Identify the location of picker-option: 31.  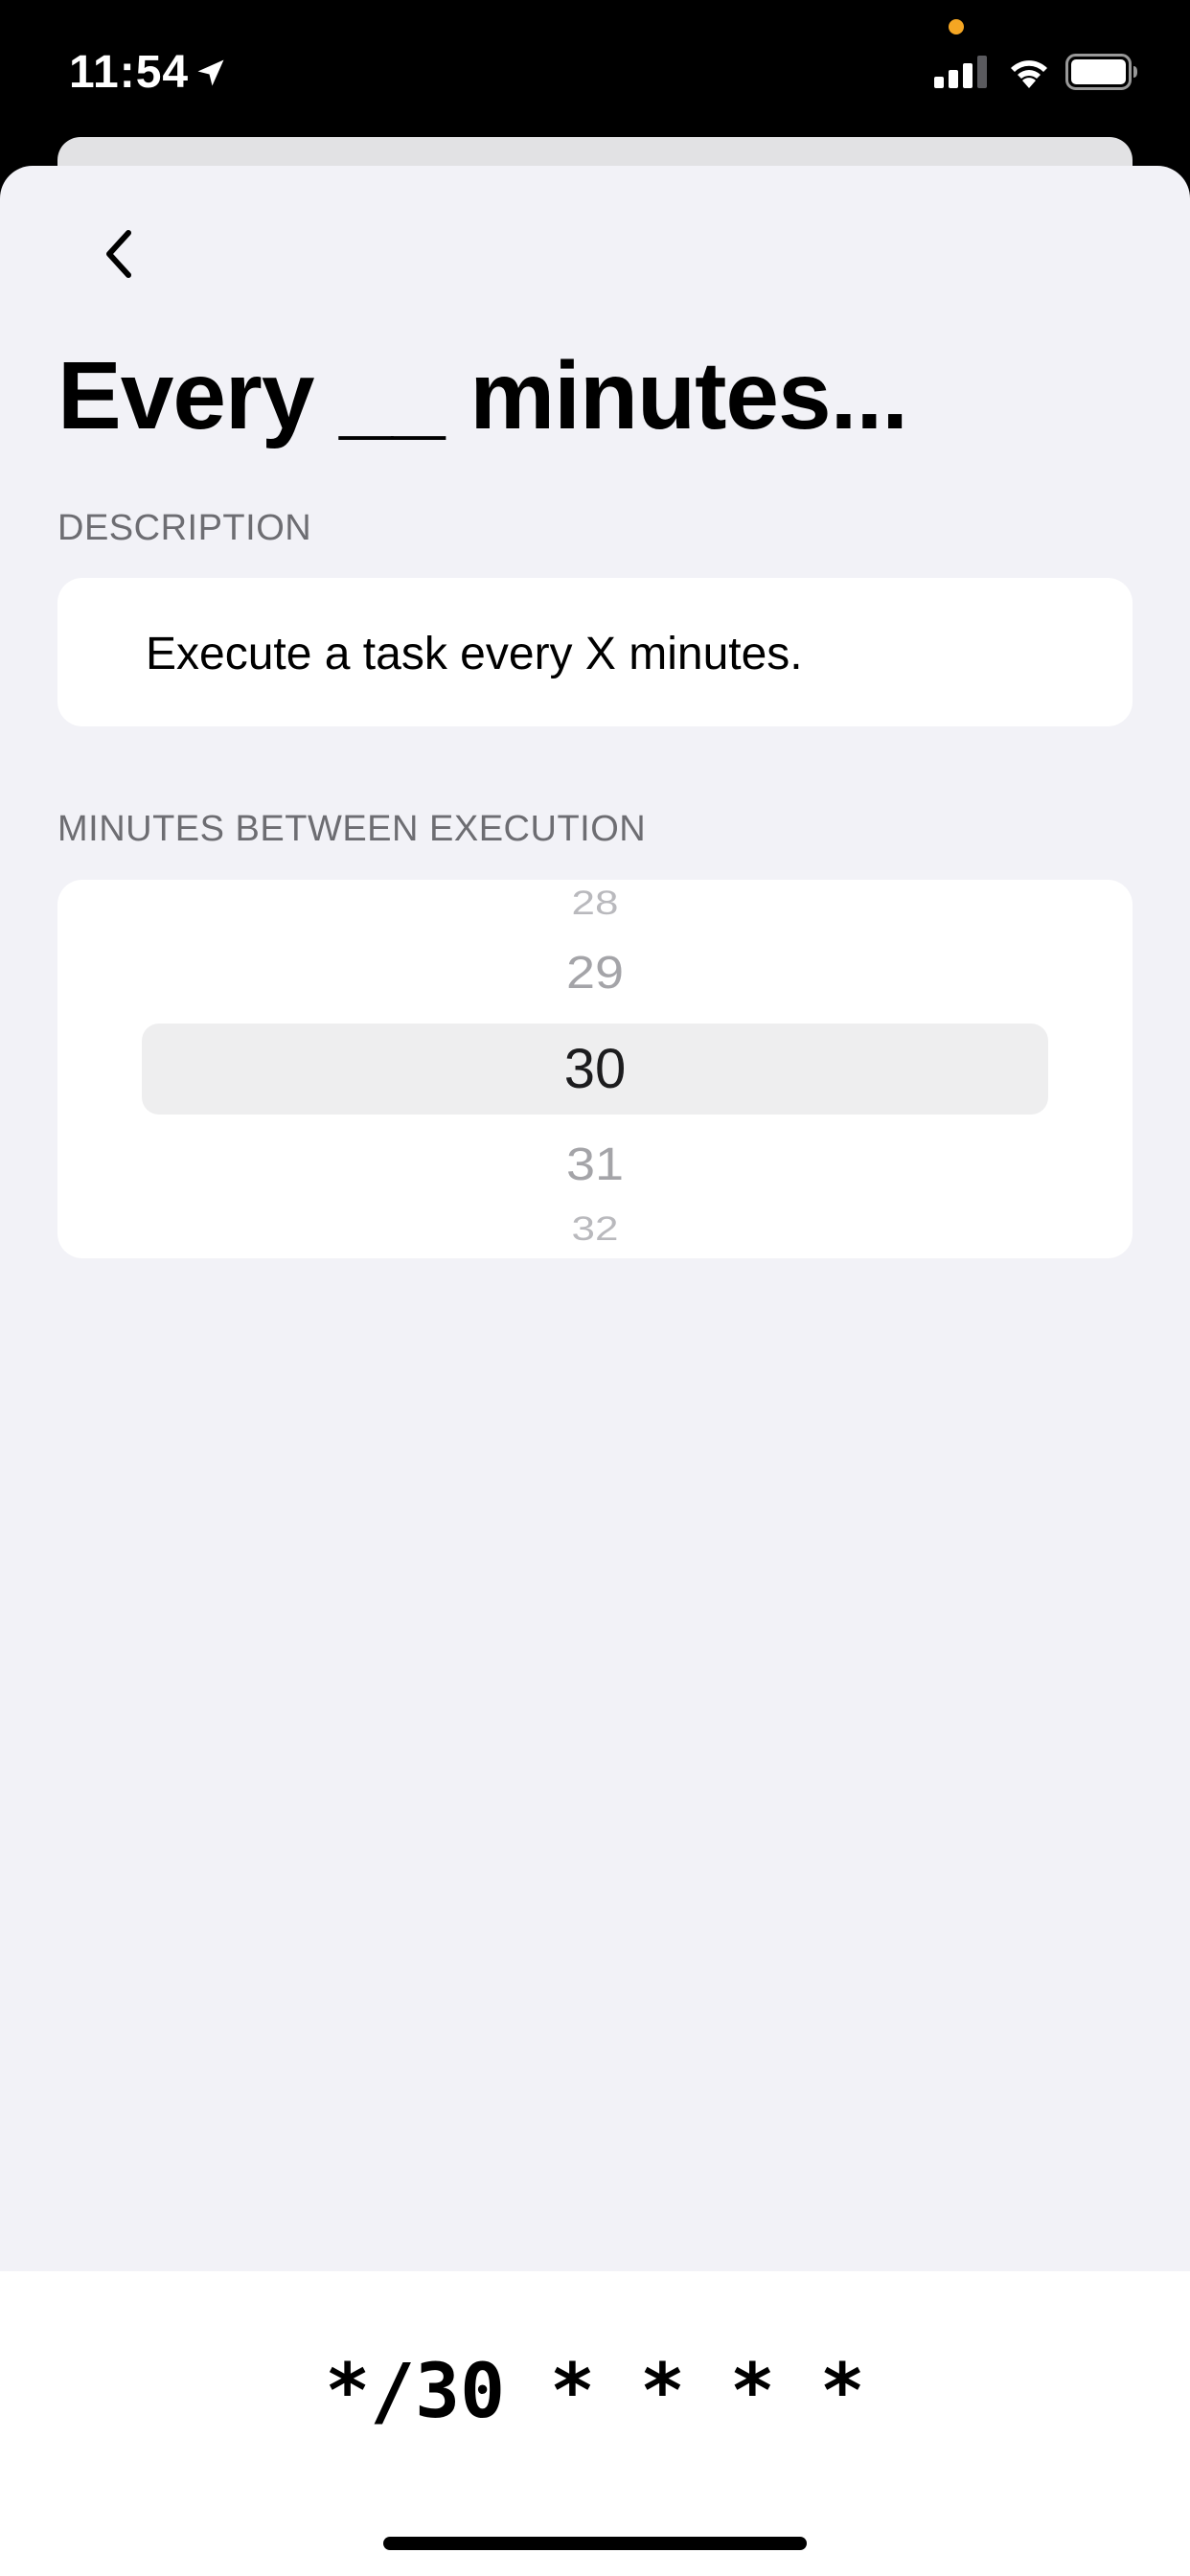
(595, 1164).